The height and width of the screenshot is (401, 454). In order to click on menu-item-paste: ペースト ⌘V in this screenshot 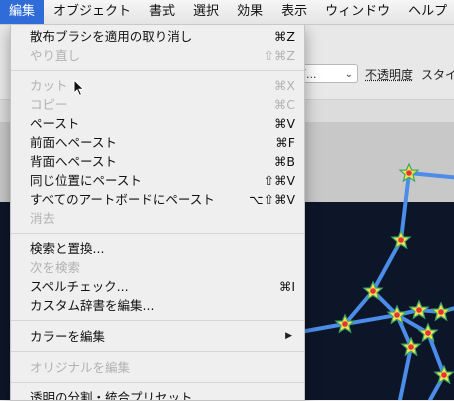, I will do `click(157, 123)`.